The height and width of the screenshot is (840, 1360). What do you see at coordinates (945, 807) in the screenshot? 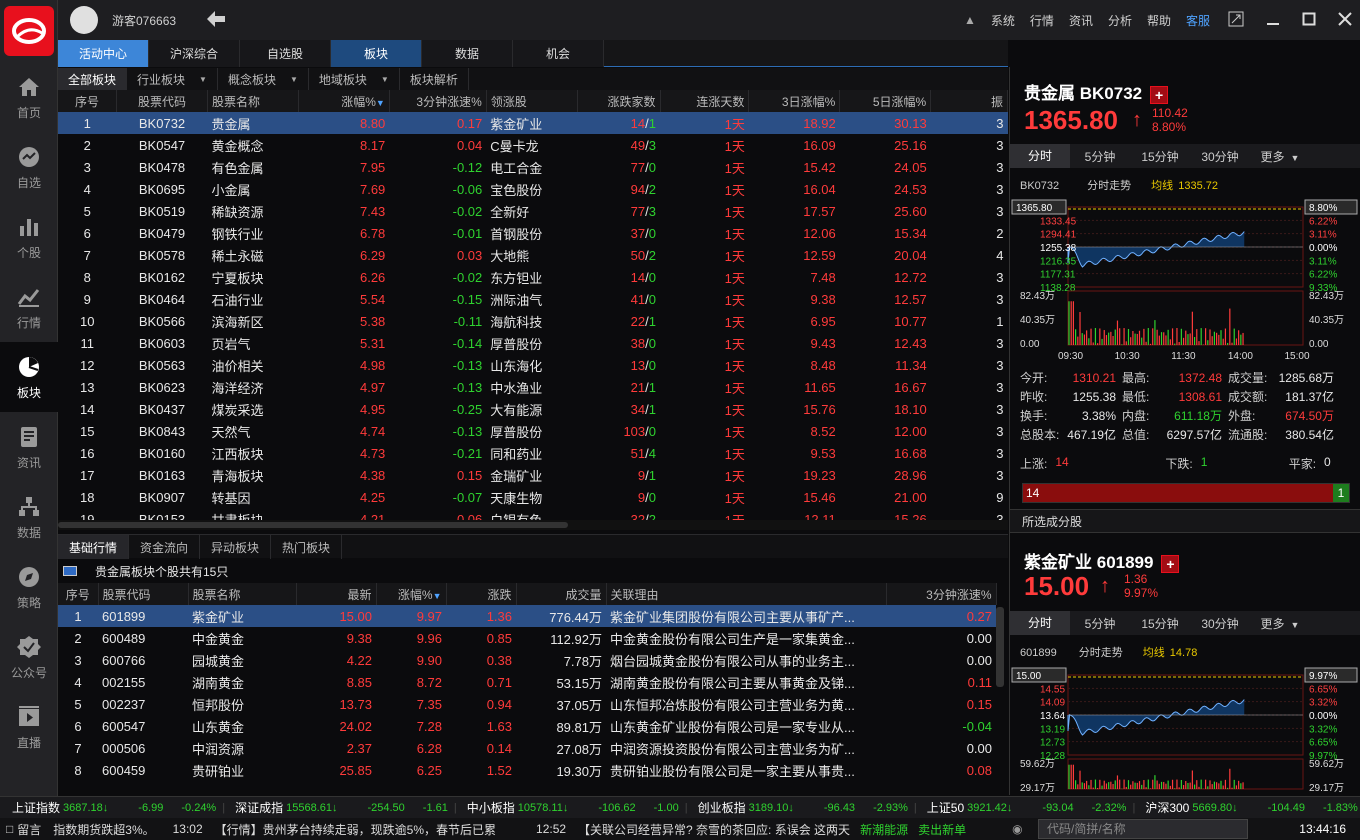
I see `index-name: 上证50` at bounding box center [945, 807].